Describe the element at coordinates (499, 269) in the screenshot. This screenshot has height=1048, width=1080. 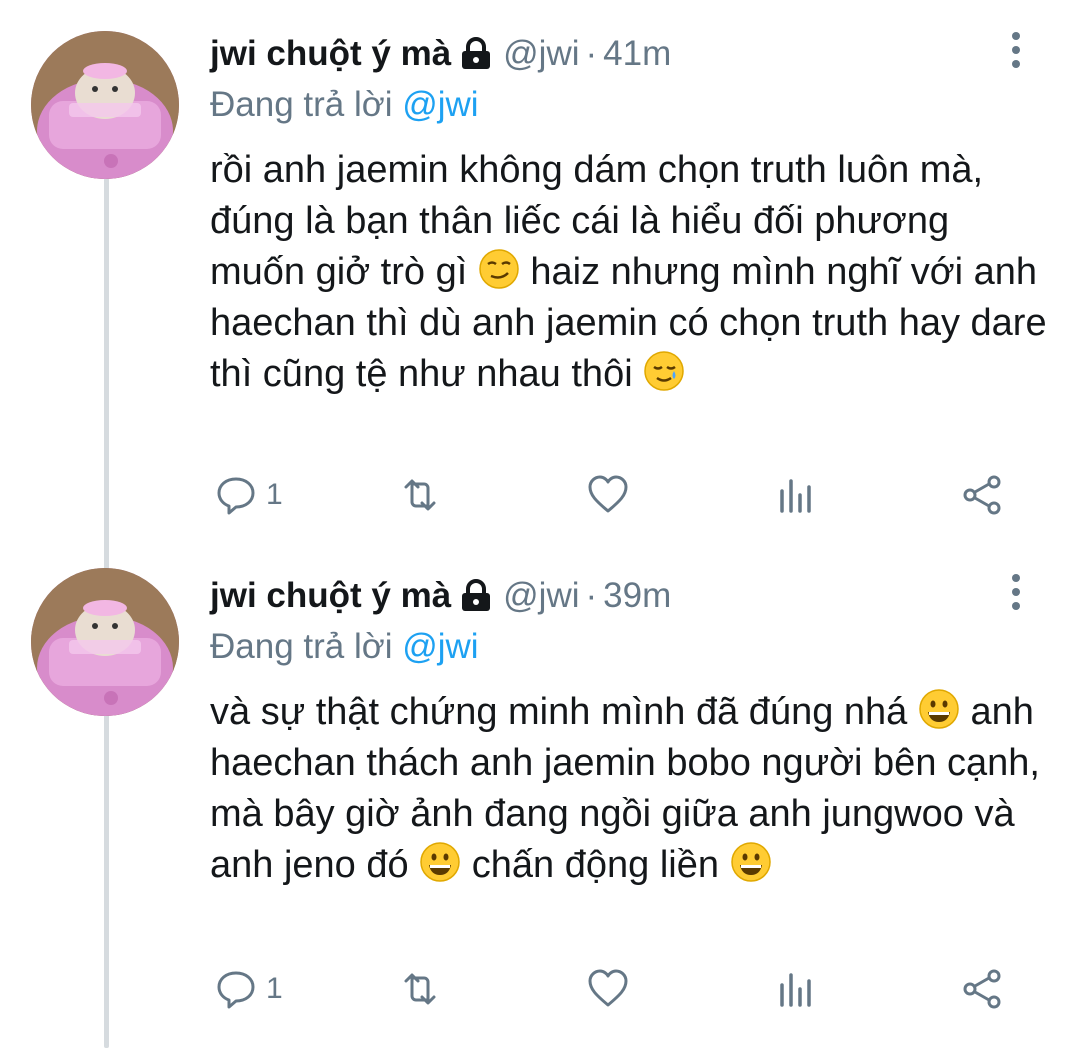
I see `smirking-face-emoji-icon` at that location.